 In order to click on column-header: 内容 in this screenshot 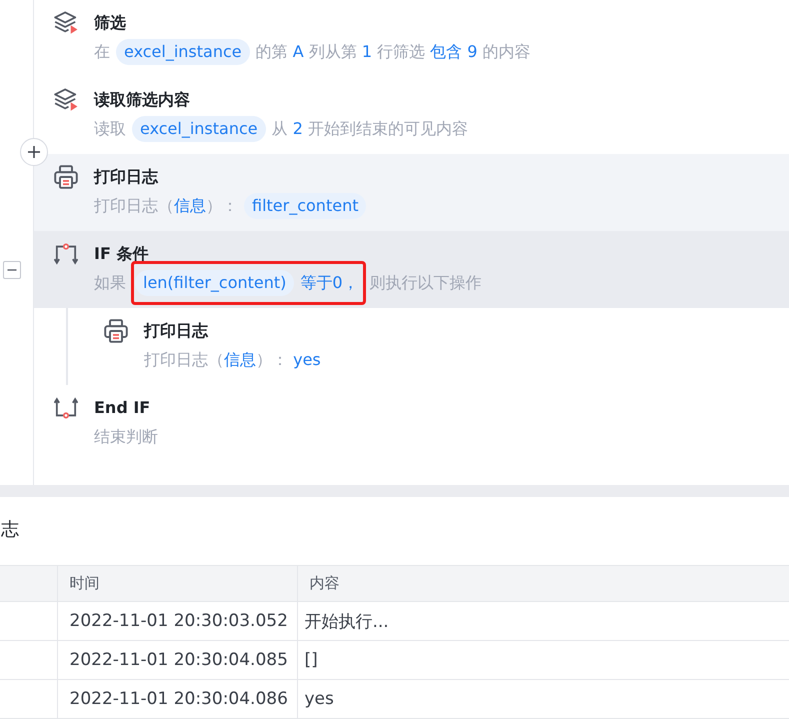, I will do `click(543, 584)`.